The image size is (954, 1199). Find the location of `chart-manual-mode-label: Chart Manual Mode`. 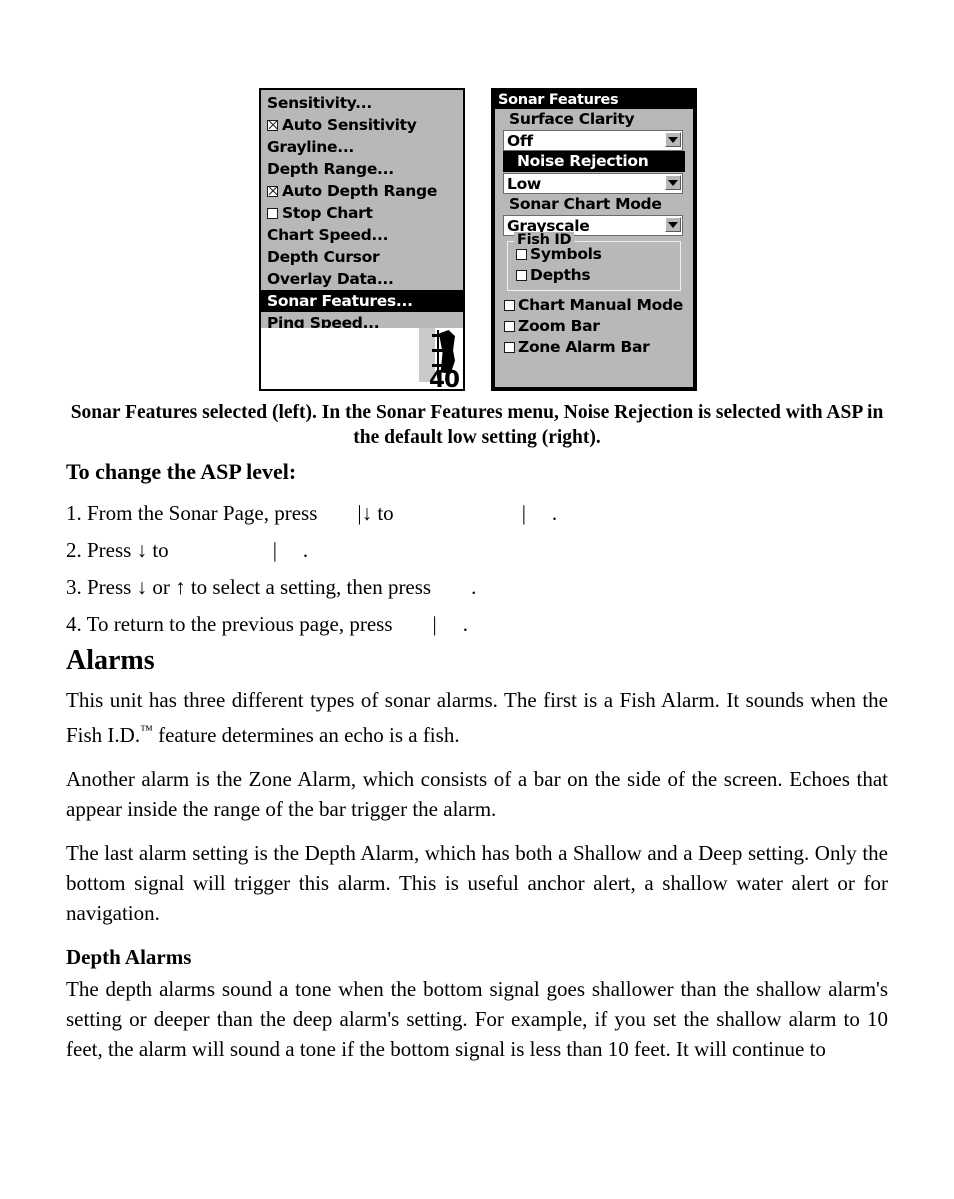

chart-manual-mode-label: Chart Manual Mode is located at coordinates (601, 305).